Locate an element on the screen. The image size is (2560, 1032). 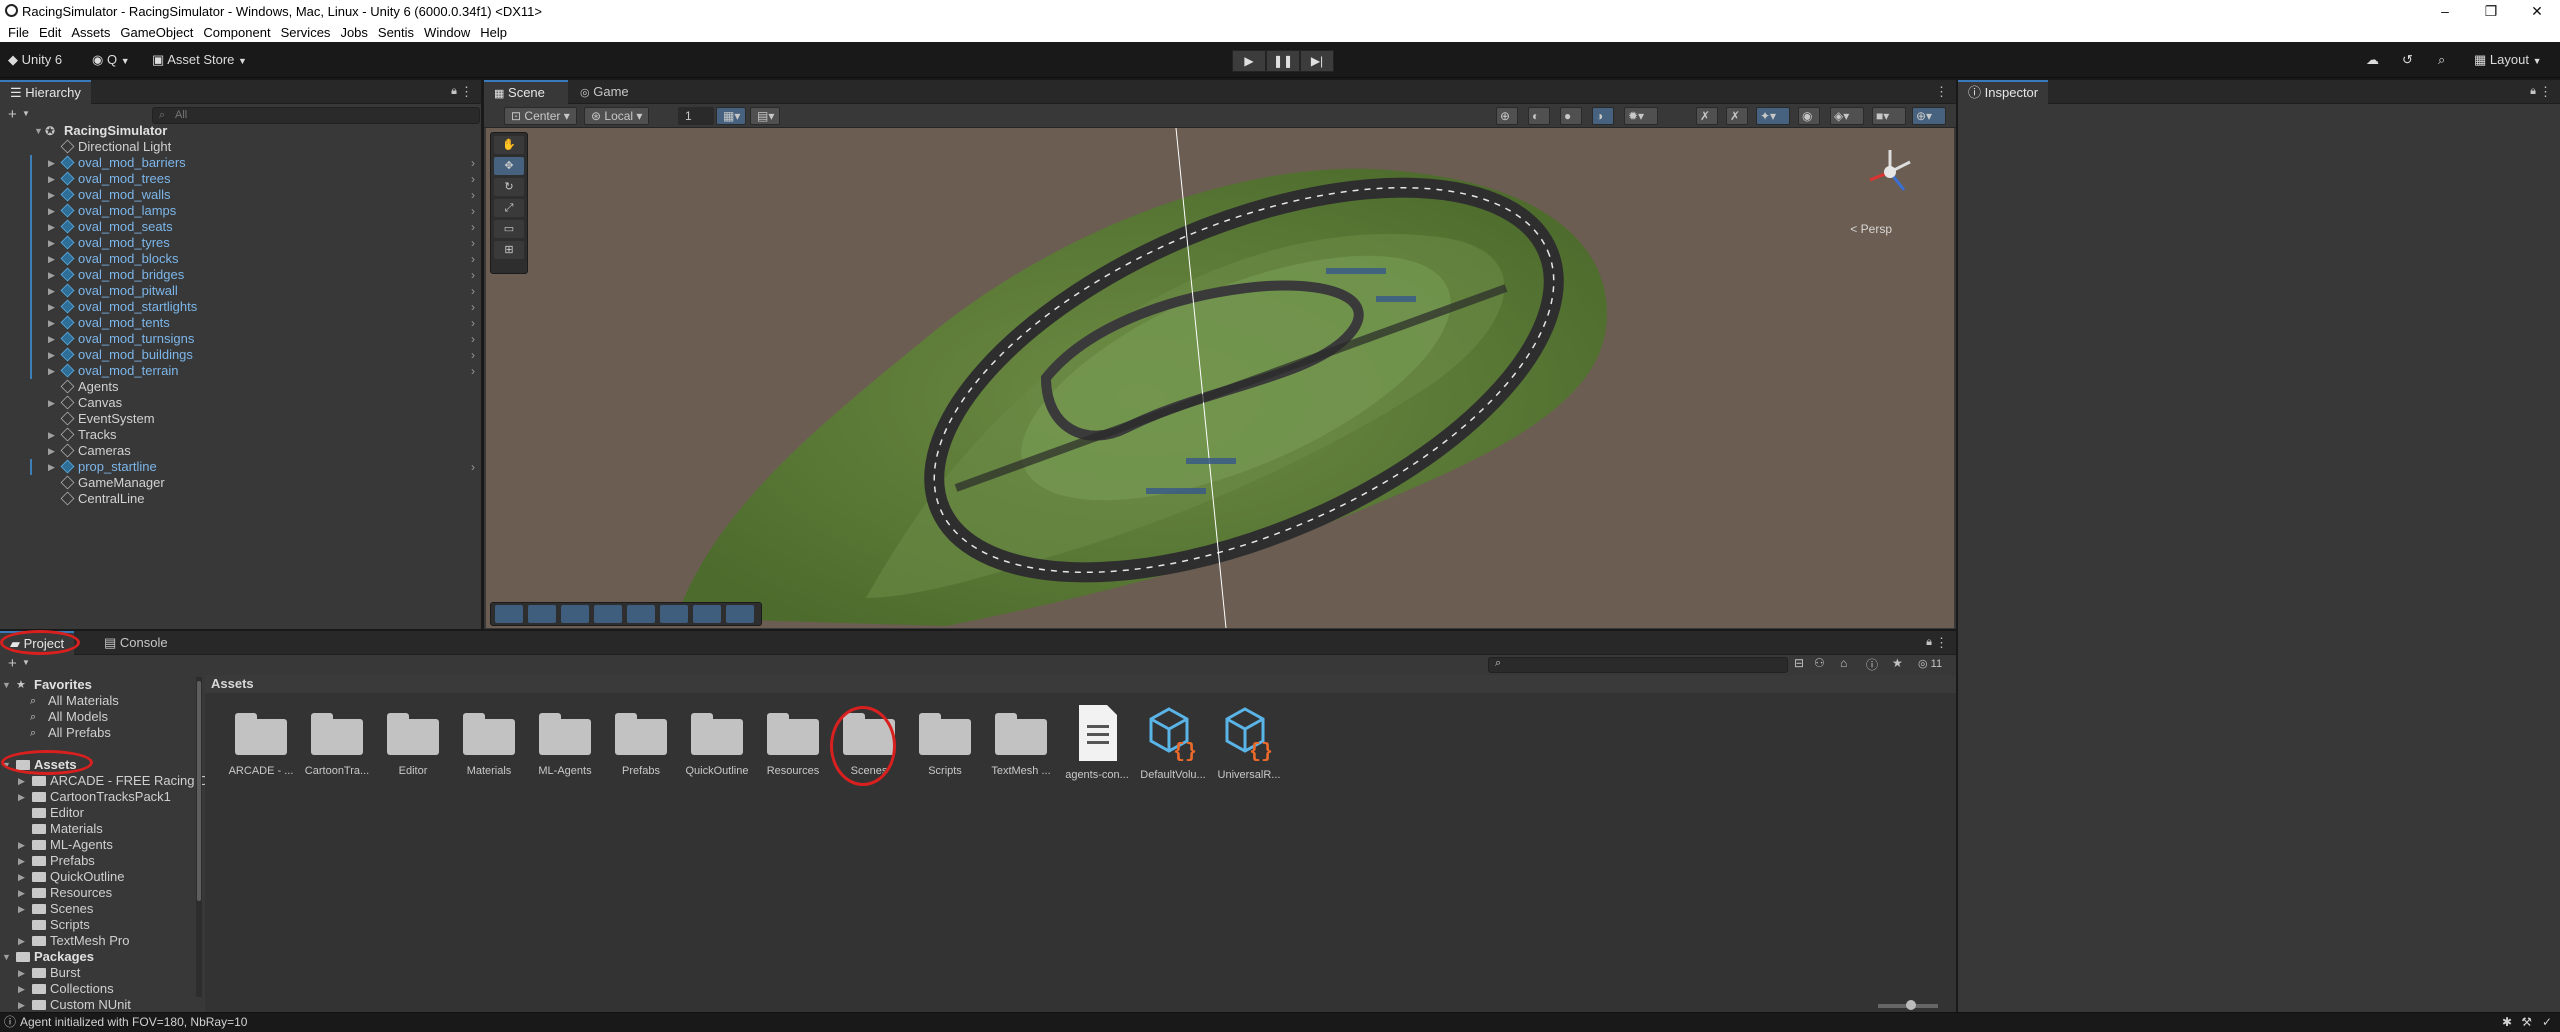
asset-folder-item: ▶ Scenes is located at coordinates (98, 909).